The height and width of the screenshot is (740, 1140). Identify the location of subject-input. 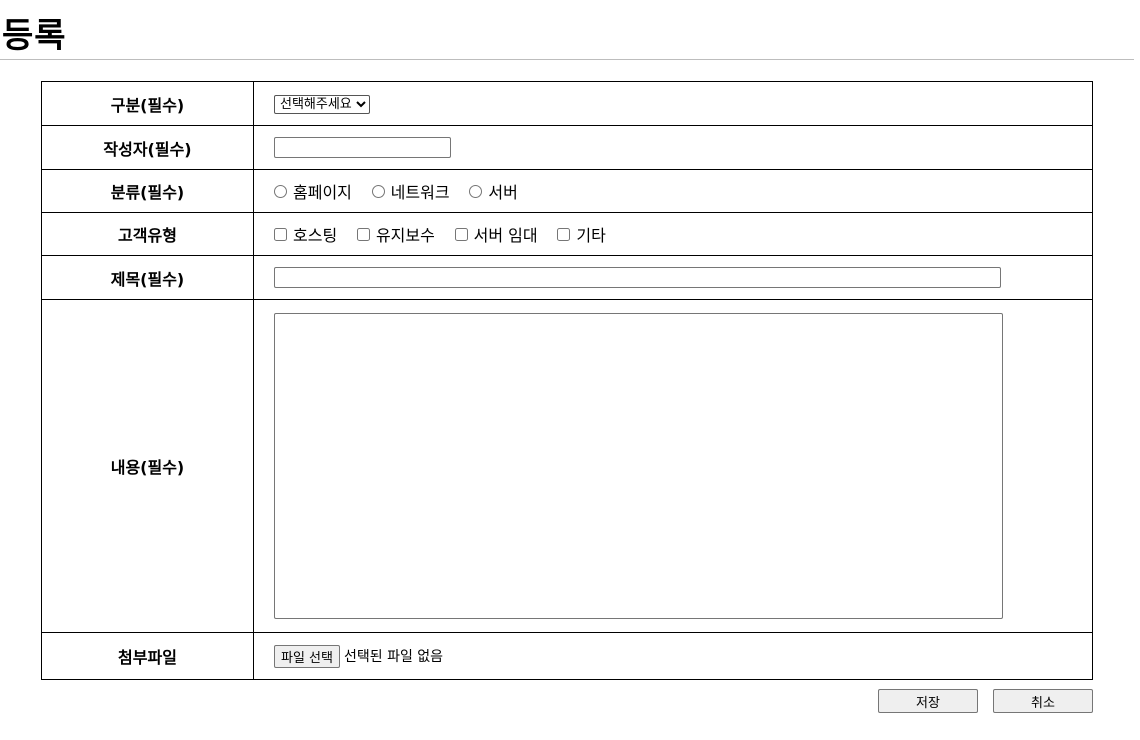
(637, 277).